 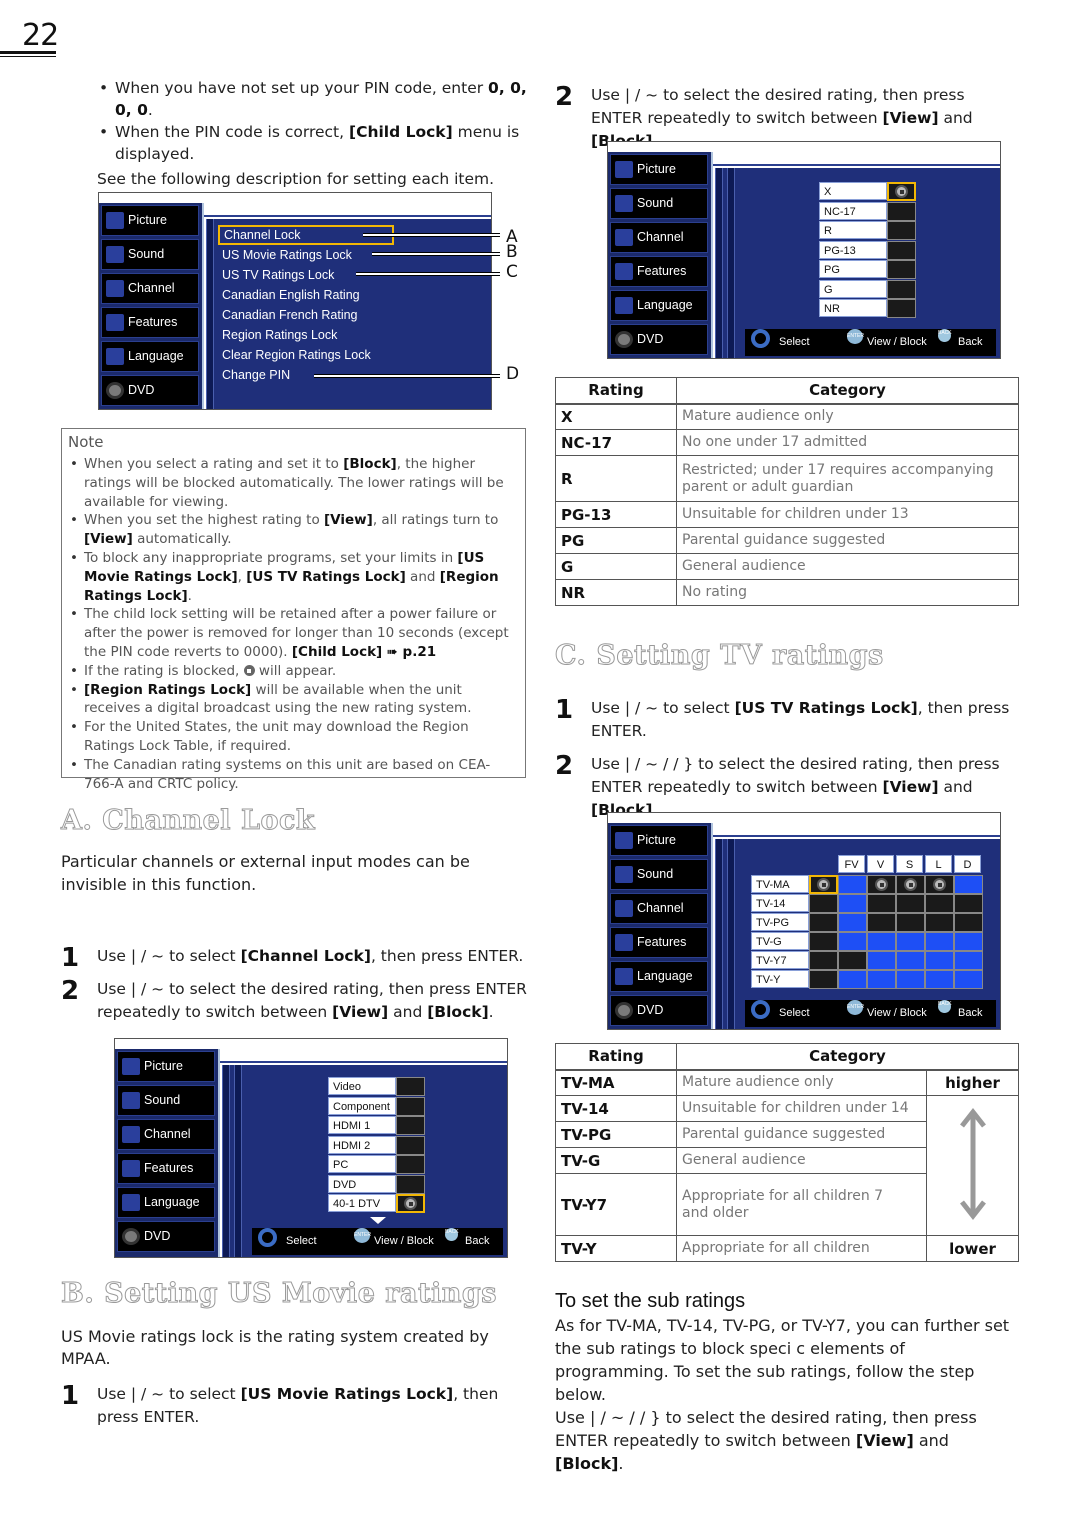 I want to click on grid-row-label: TV-Y7, so click(x=780, y=960).